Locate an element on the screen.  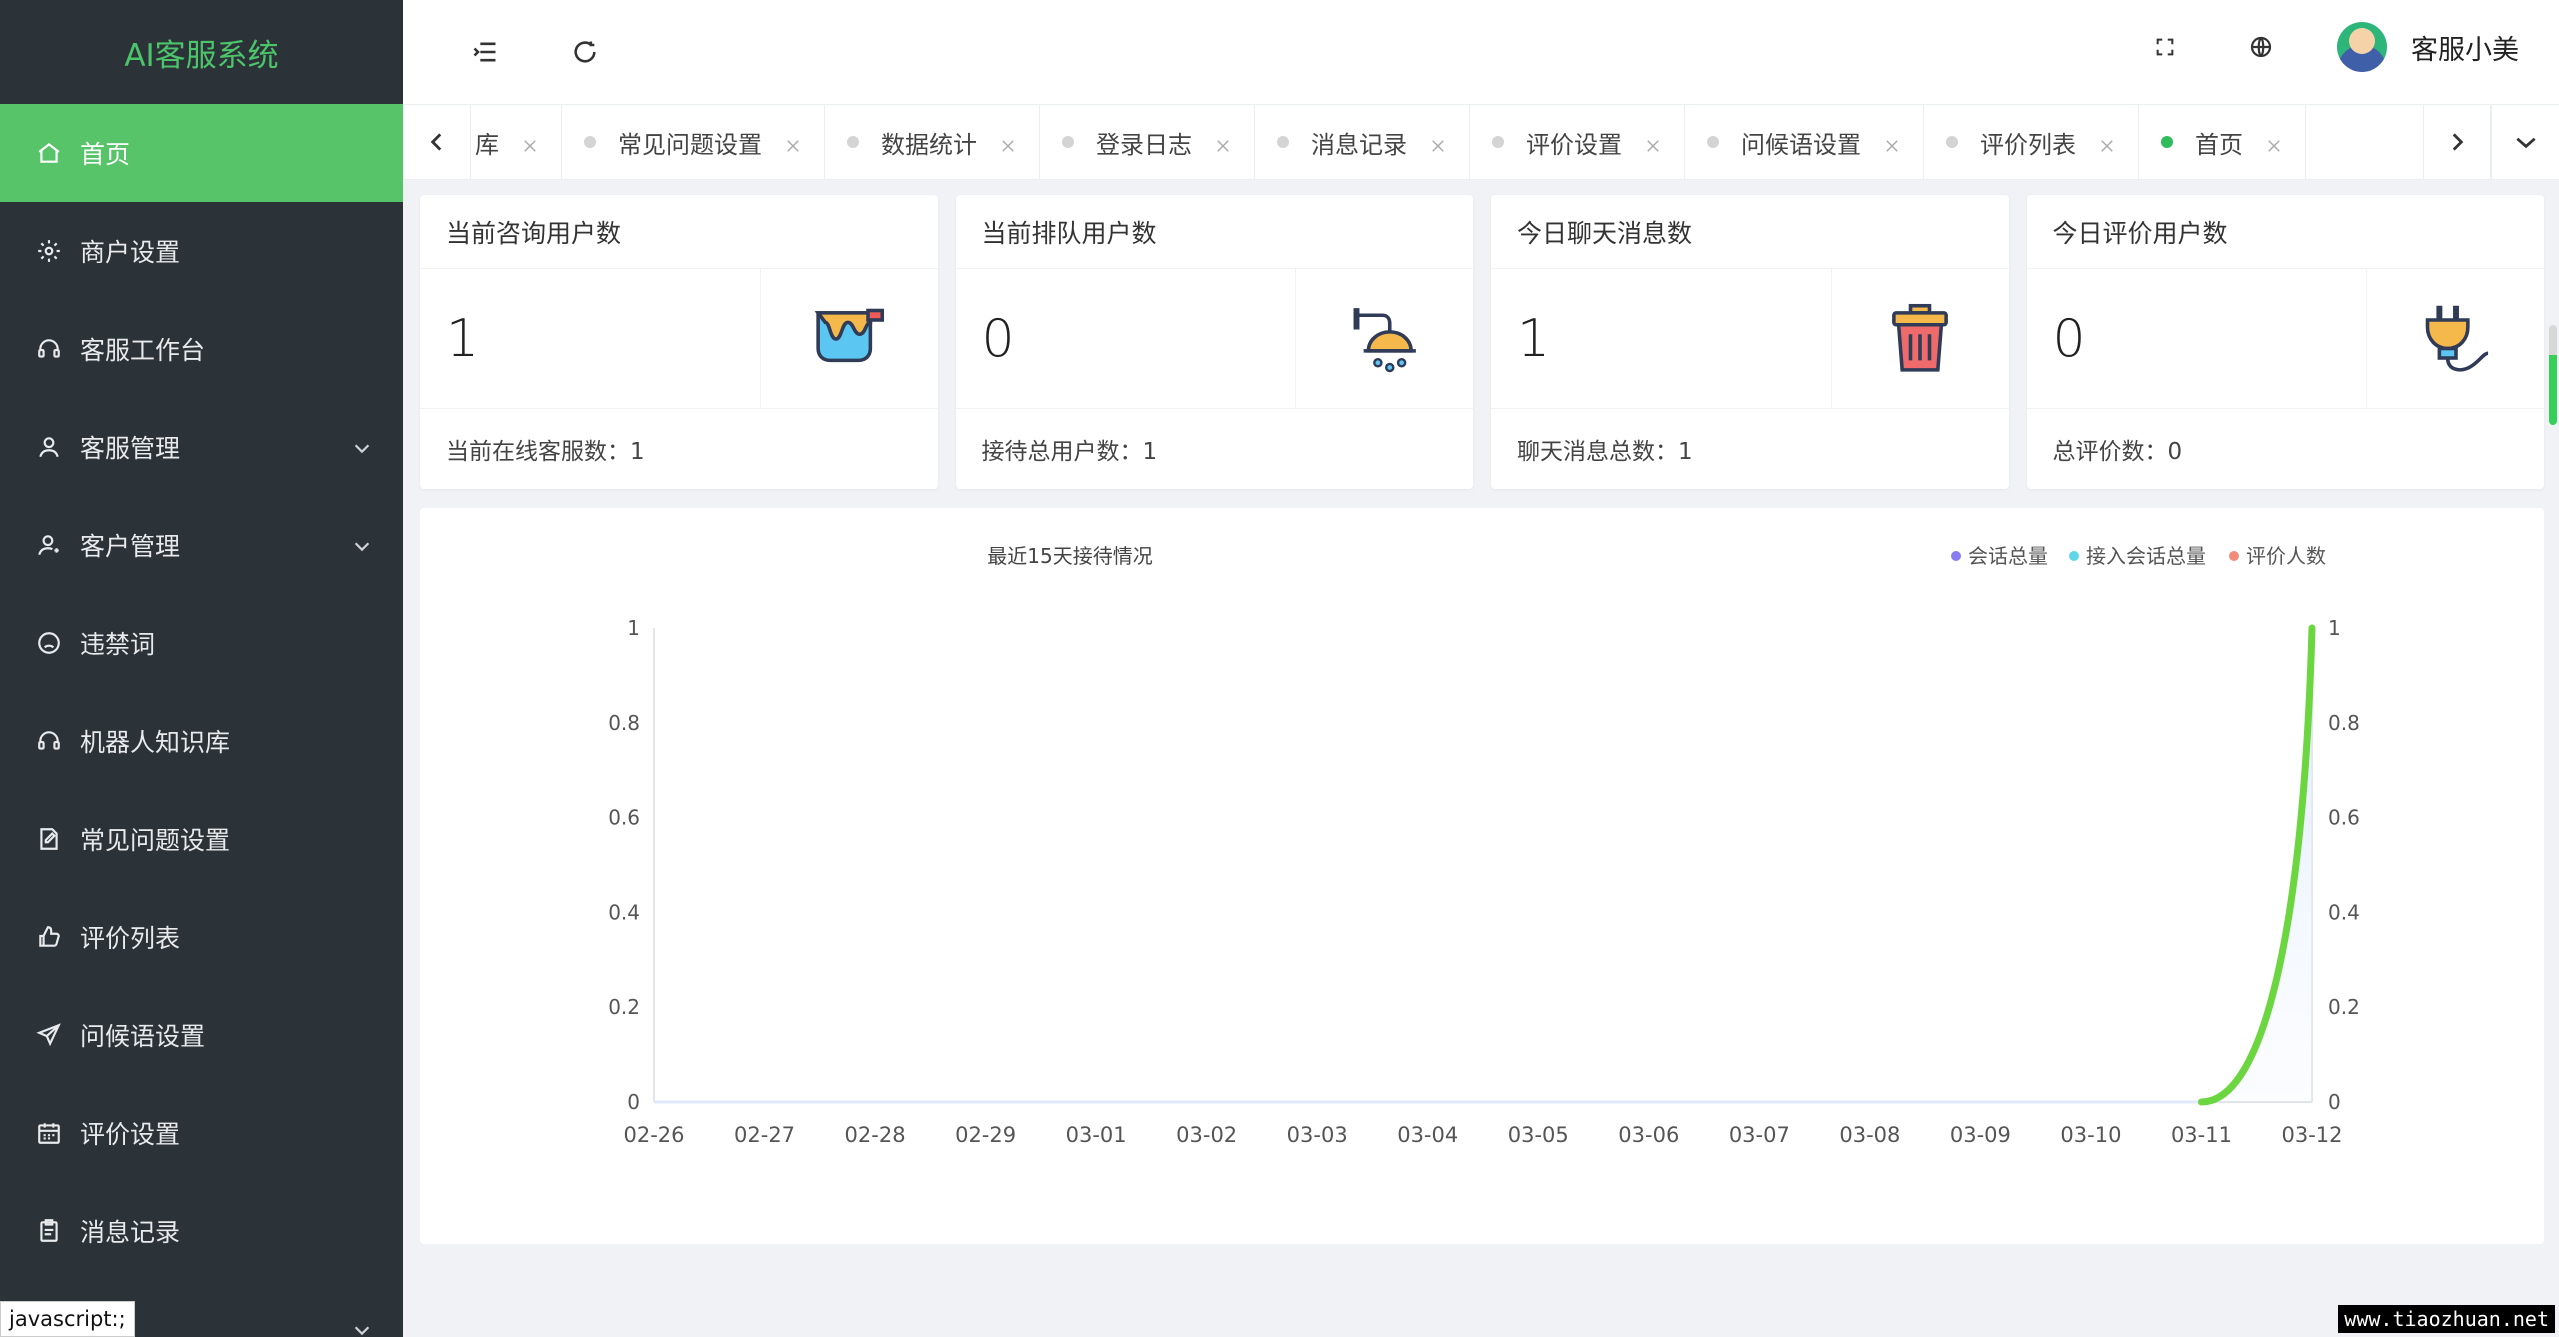
sidebar-item-8: 常见问题设置 is located at coordinates (201, 839).